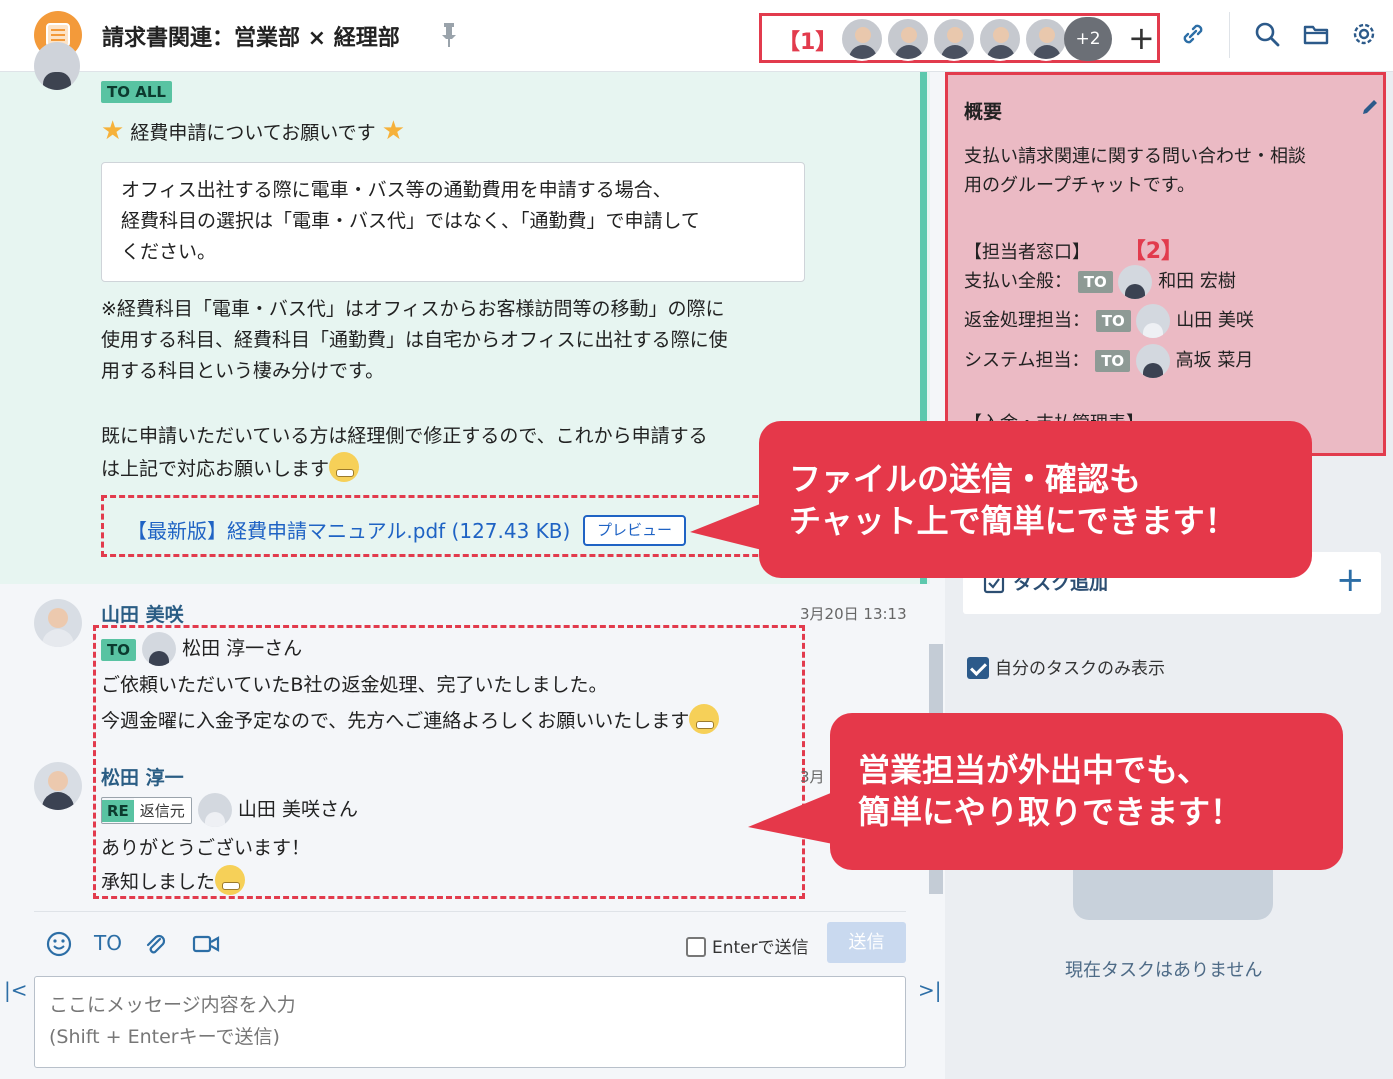 The image size is (1393, 1079). What do you see at coordinates (930, 990) in the screenshot?
I see `collapse-right-icon: >|` at bounding box center [930, 990].